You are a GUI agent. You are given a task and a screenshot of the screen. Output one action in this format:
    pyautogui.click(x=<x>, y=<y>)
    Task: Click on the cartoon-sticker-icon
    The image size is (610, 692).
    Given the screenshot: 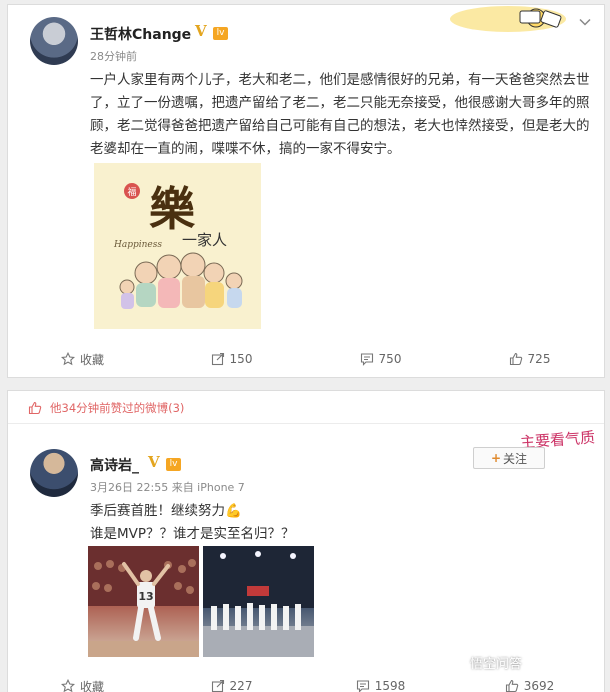 What is the action you would take?
    pyautogui.click(x=508, y=19)
    